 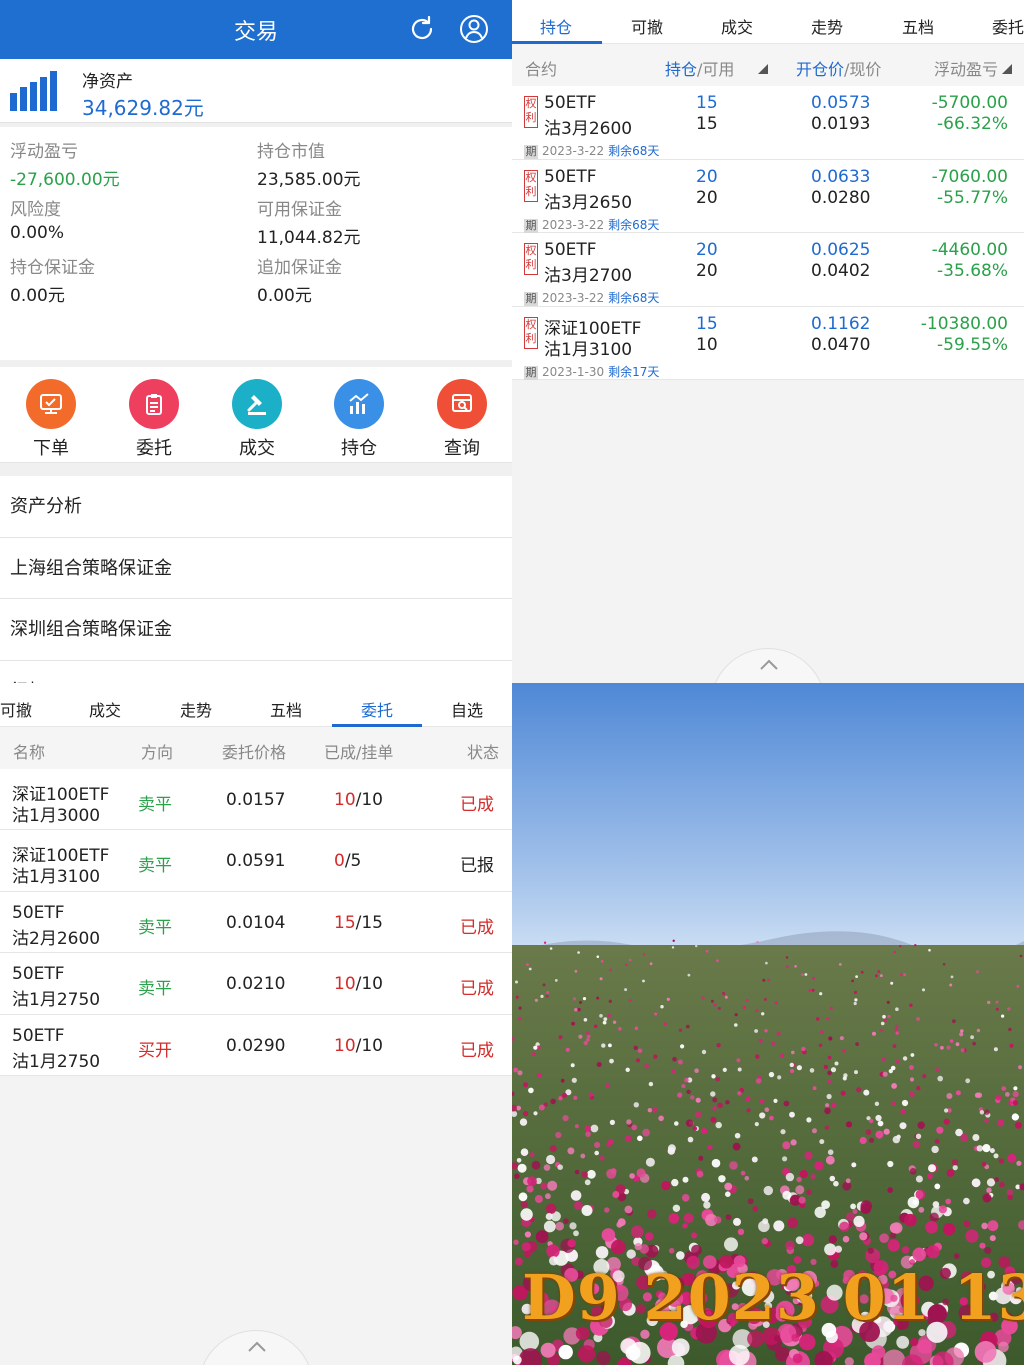 What do you see at coordinates (588, 202) in the screenshot?
I see `contract-strike: 沽3月2650` at bounding box center [588, 202].